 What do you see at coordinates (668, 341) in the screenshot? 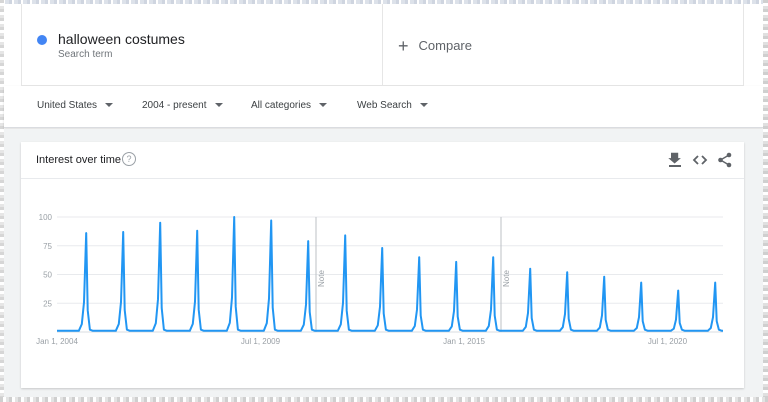
I see `x-tick-label: Jul 1, 2020` at bounding box center [668, 341].